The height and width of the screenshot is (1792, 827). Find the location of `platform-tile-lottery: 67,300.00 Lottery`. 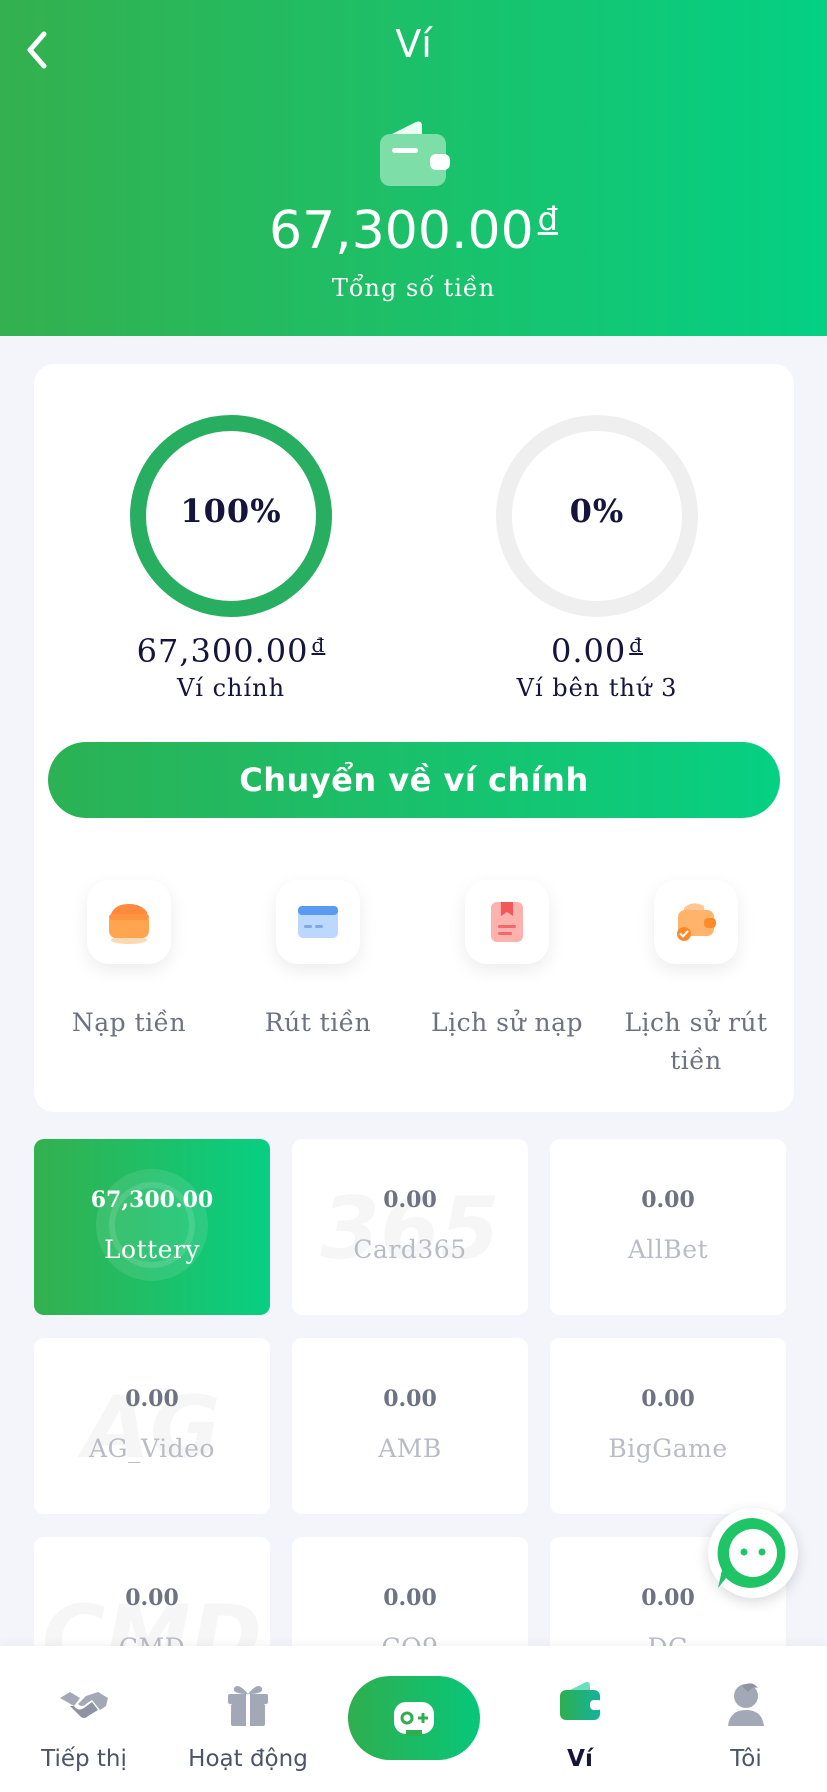

platform-tile-lottery: 67,300.00 Lottery is located at coordinates (152, 1227).